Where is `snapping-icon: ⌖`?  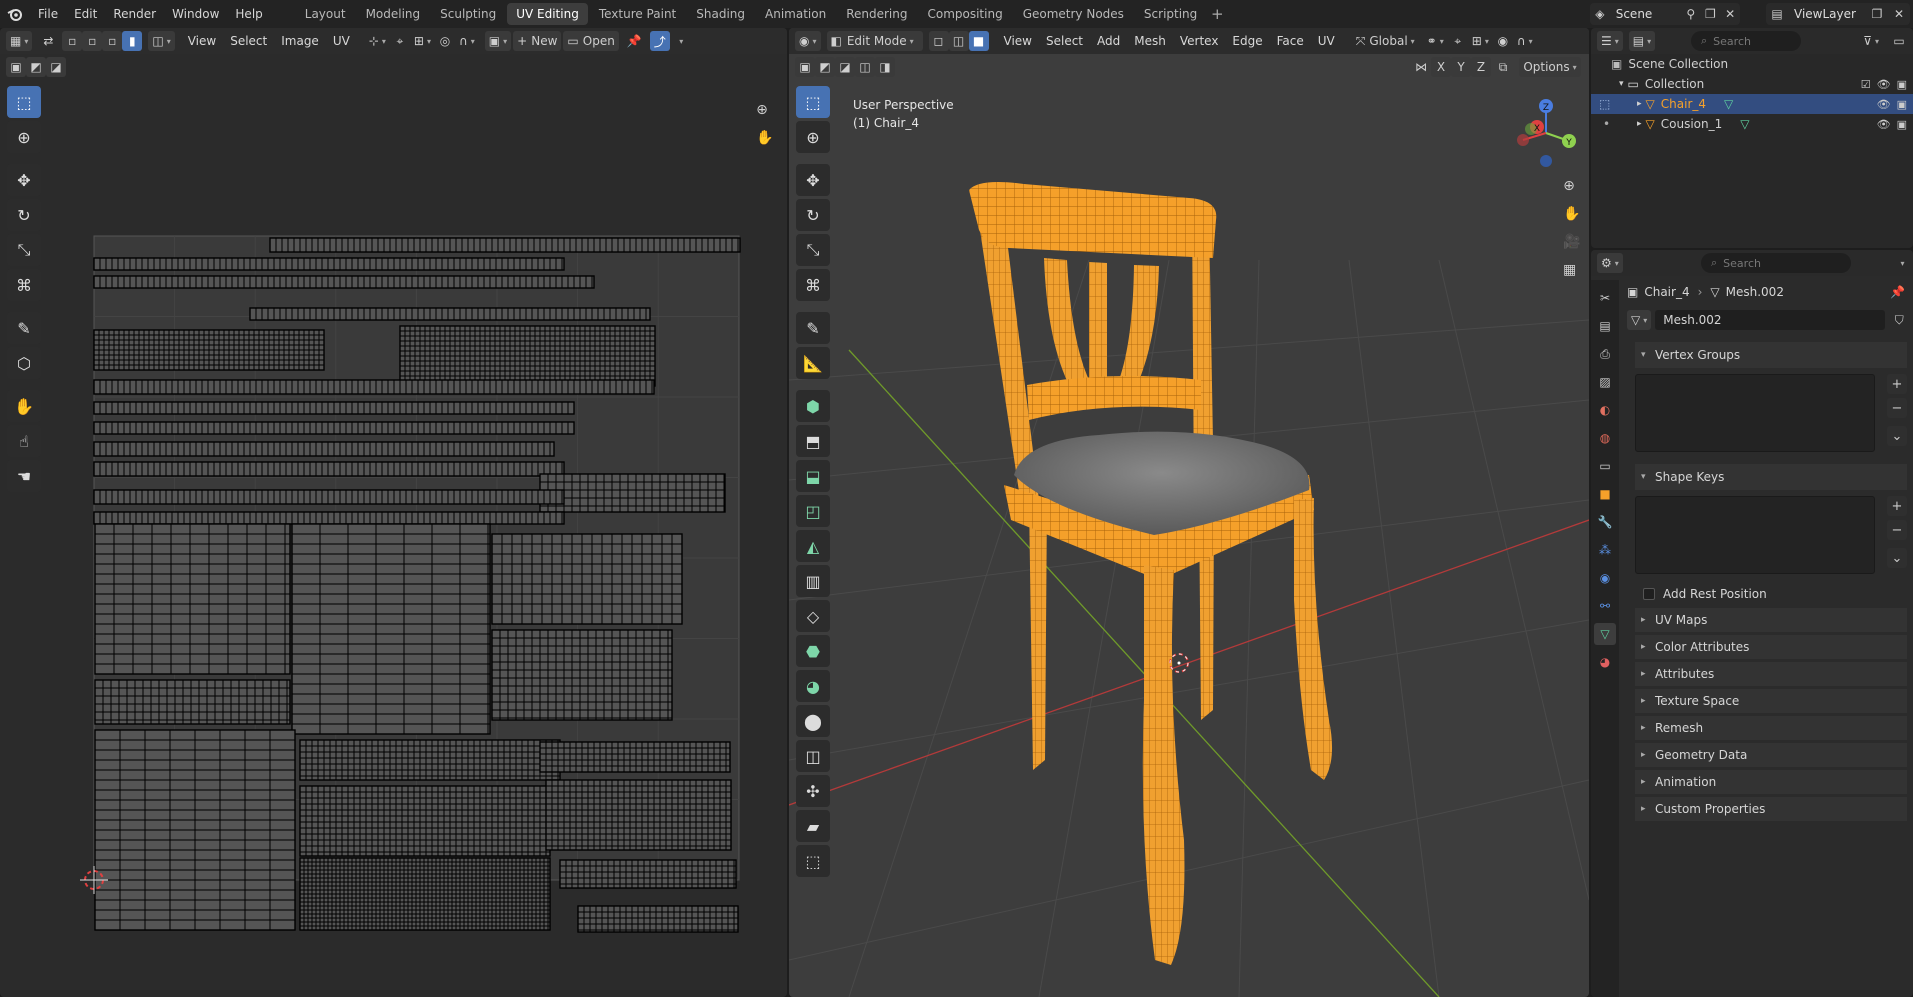 snapping-icon: ⌖ is located at coordinates (1458, 41).